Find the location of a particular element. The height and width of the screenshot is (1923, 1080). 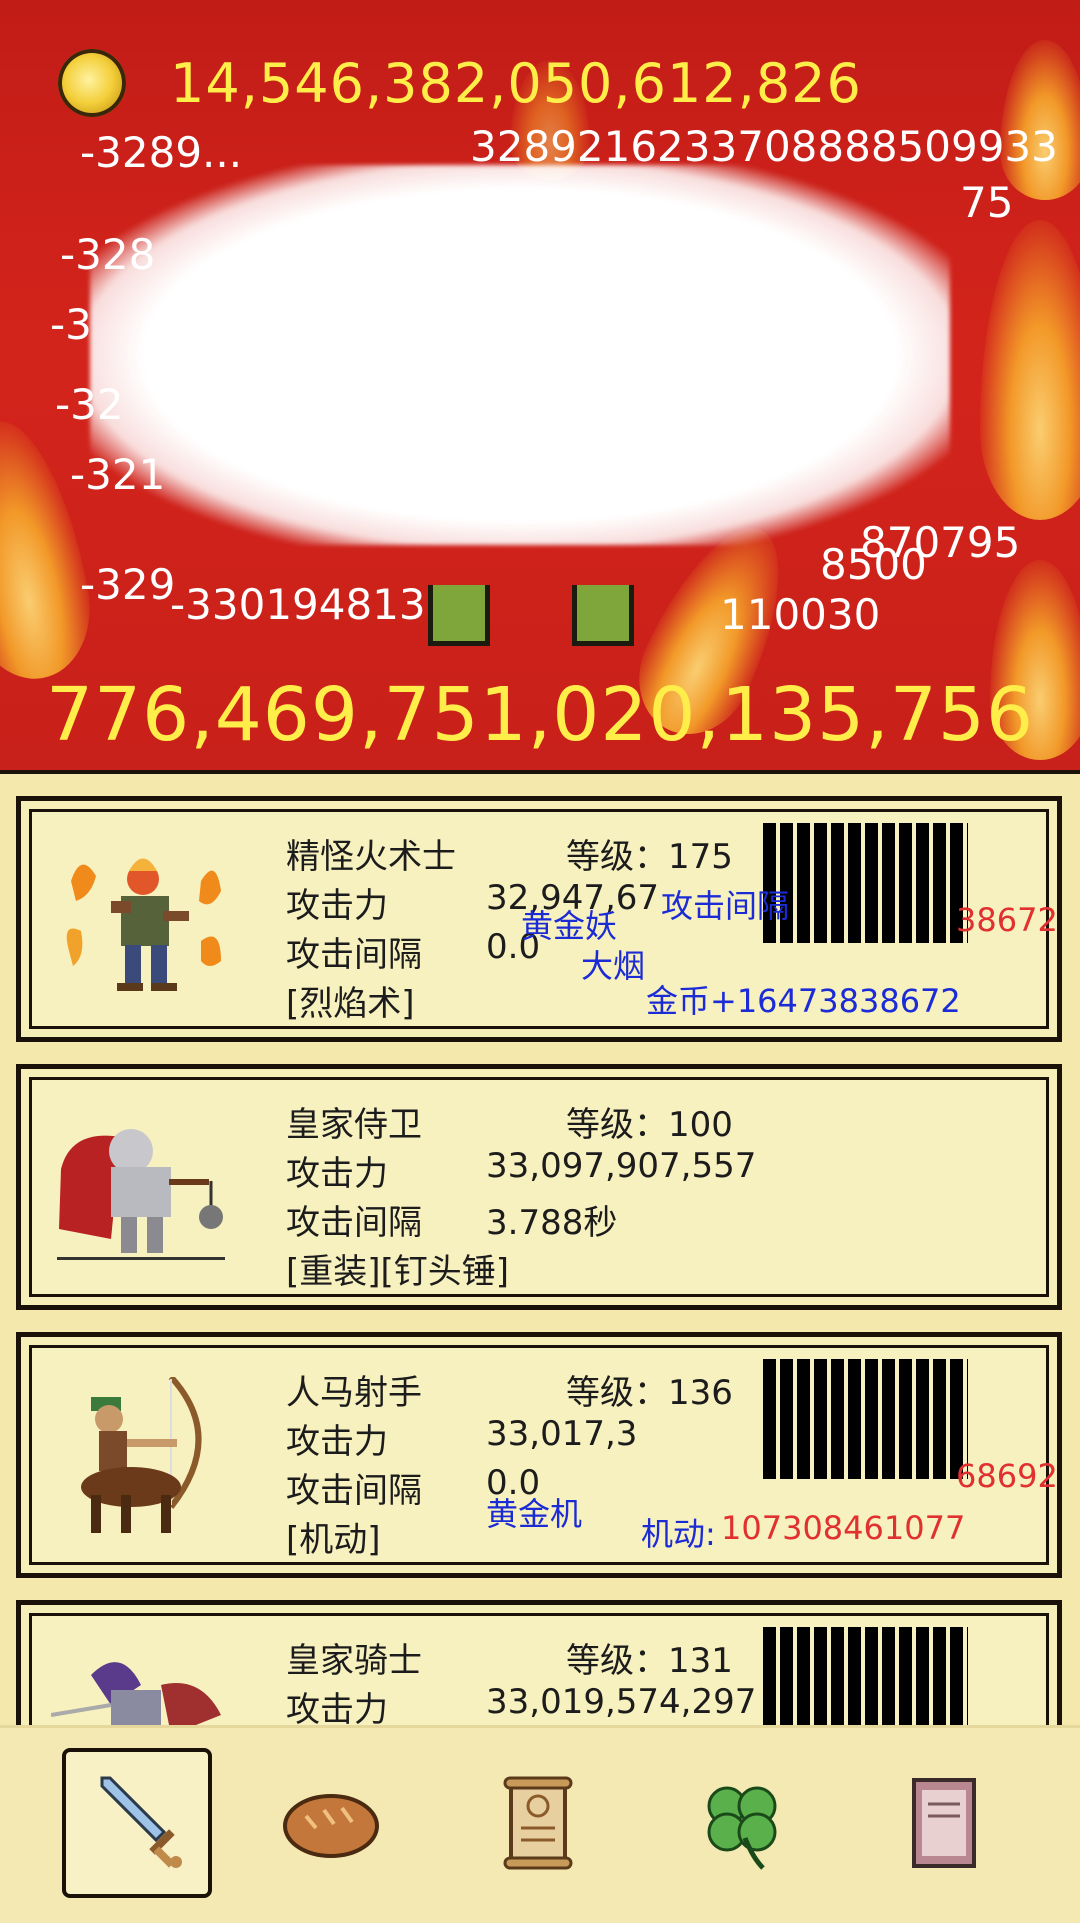

nav-scroll is located at coordinates (538, 1823).